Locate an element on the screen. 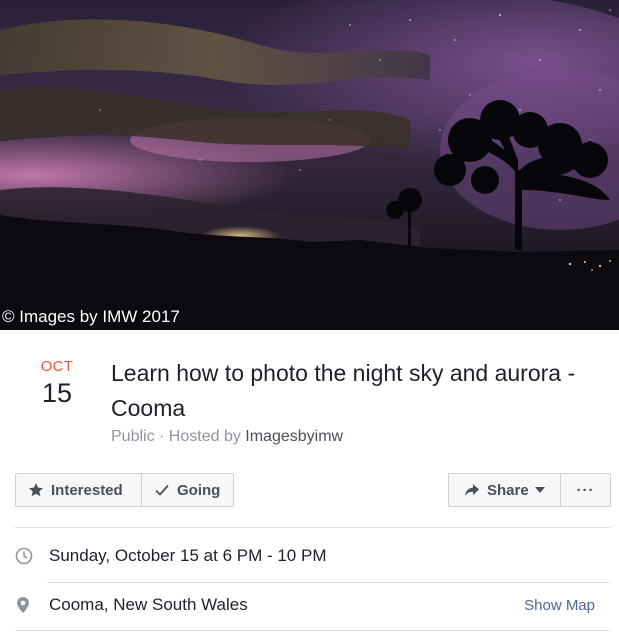 This screenshot has width=619, height=635. check-icon is located at coordinates (162, 490).